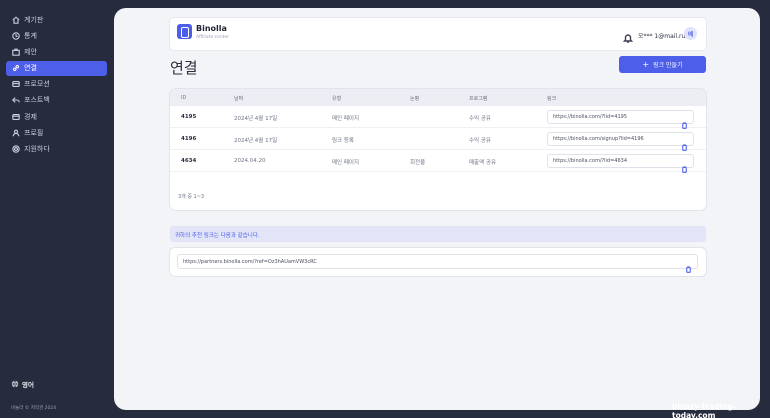  I want to click on sidebar-item-label: 제안, so click(30, 51).